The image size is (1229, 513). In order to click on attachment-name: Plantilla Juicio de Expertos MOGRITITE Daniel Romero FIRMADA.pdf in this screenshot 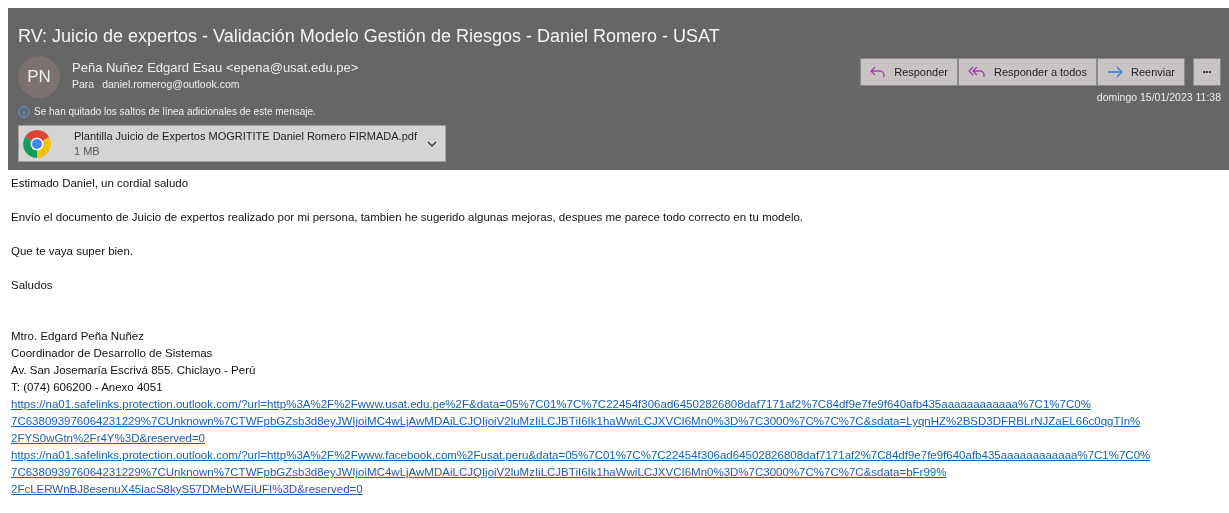, I will do `click(245, 136)`.